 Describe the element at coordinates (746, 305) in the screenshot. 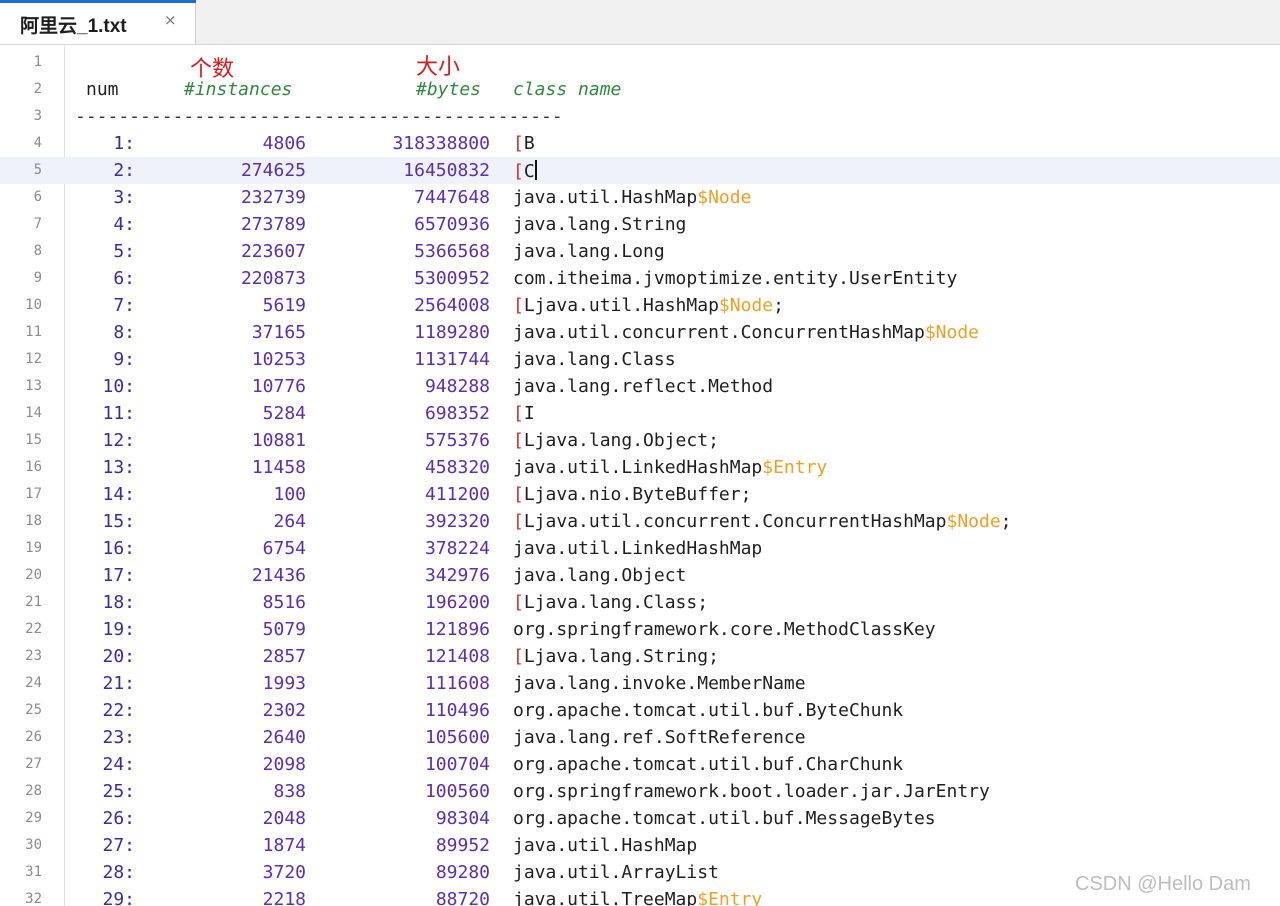

I see `class-inner-suffix: $Node` at that location.